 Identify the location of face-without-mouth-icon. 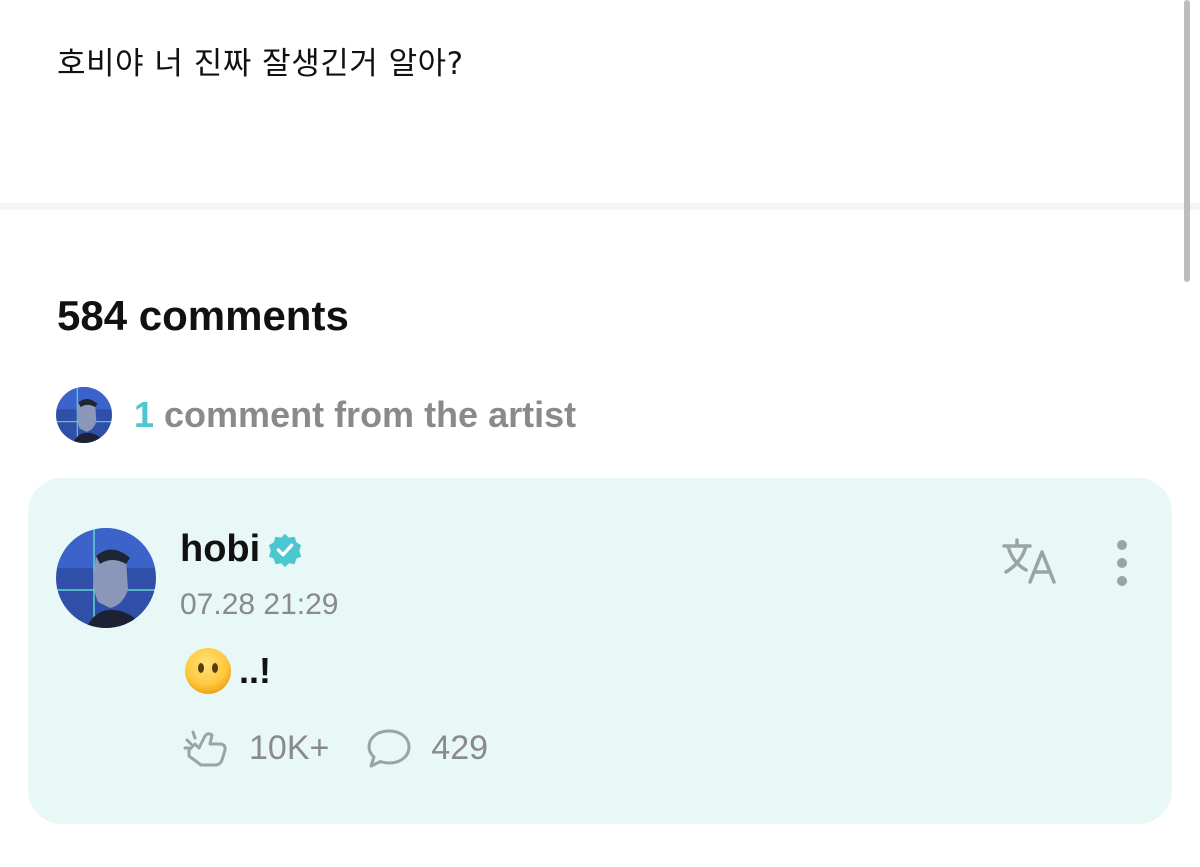
(208, 671).